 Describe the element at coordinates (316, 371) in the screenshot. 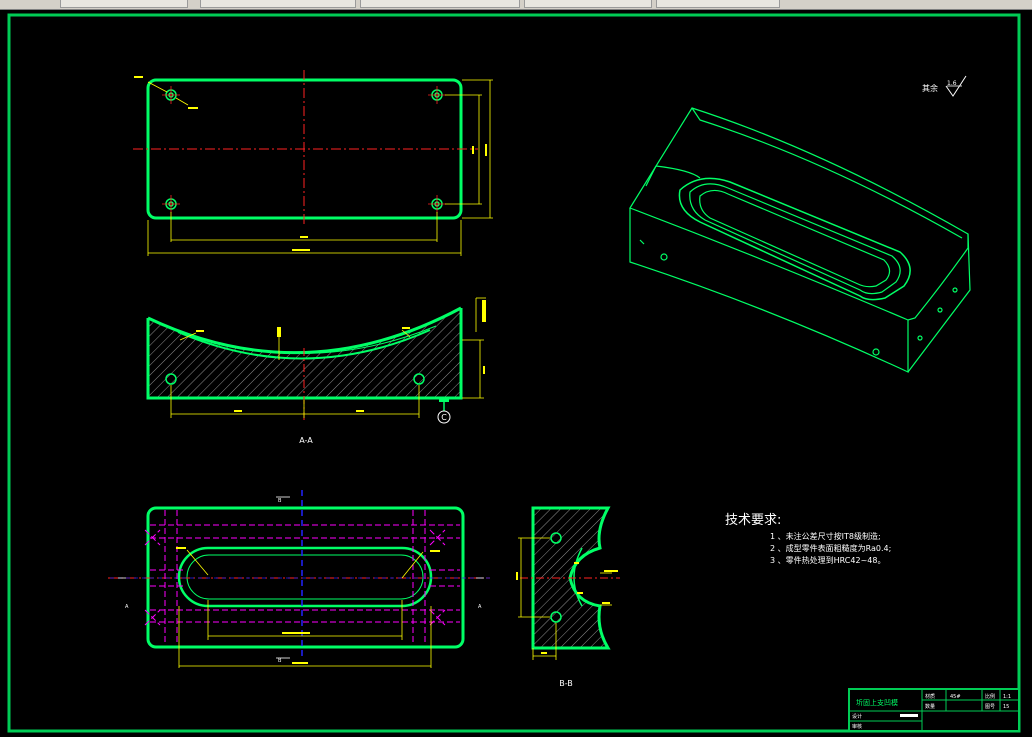

I see `section-a-a: C A-A` at that location.